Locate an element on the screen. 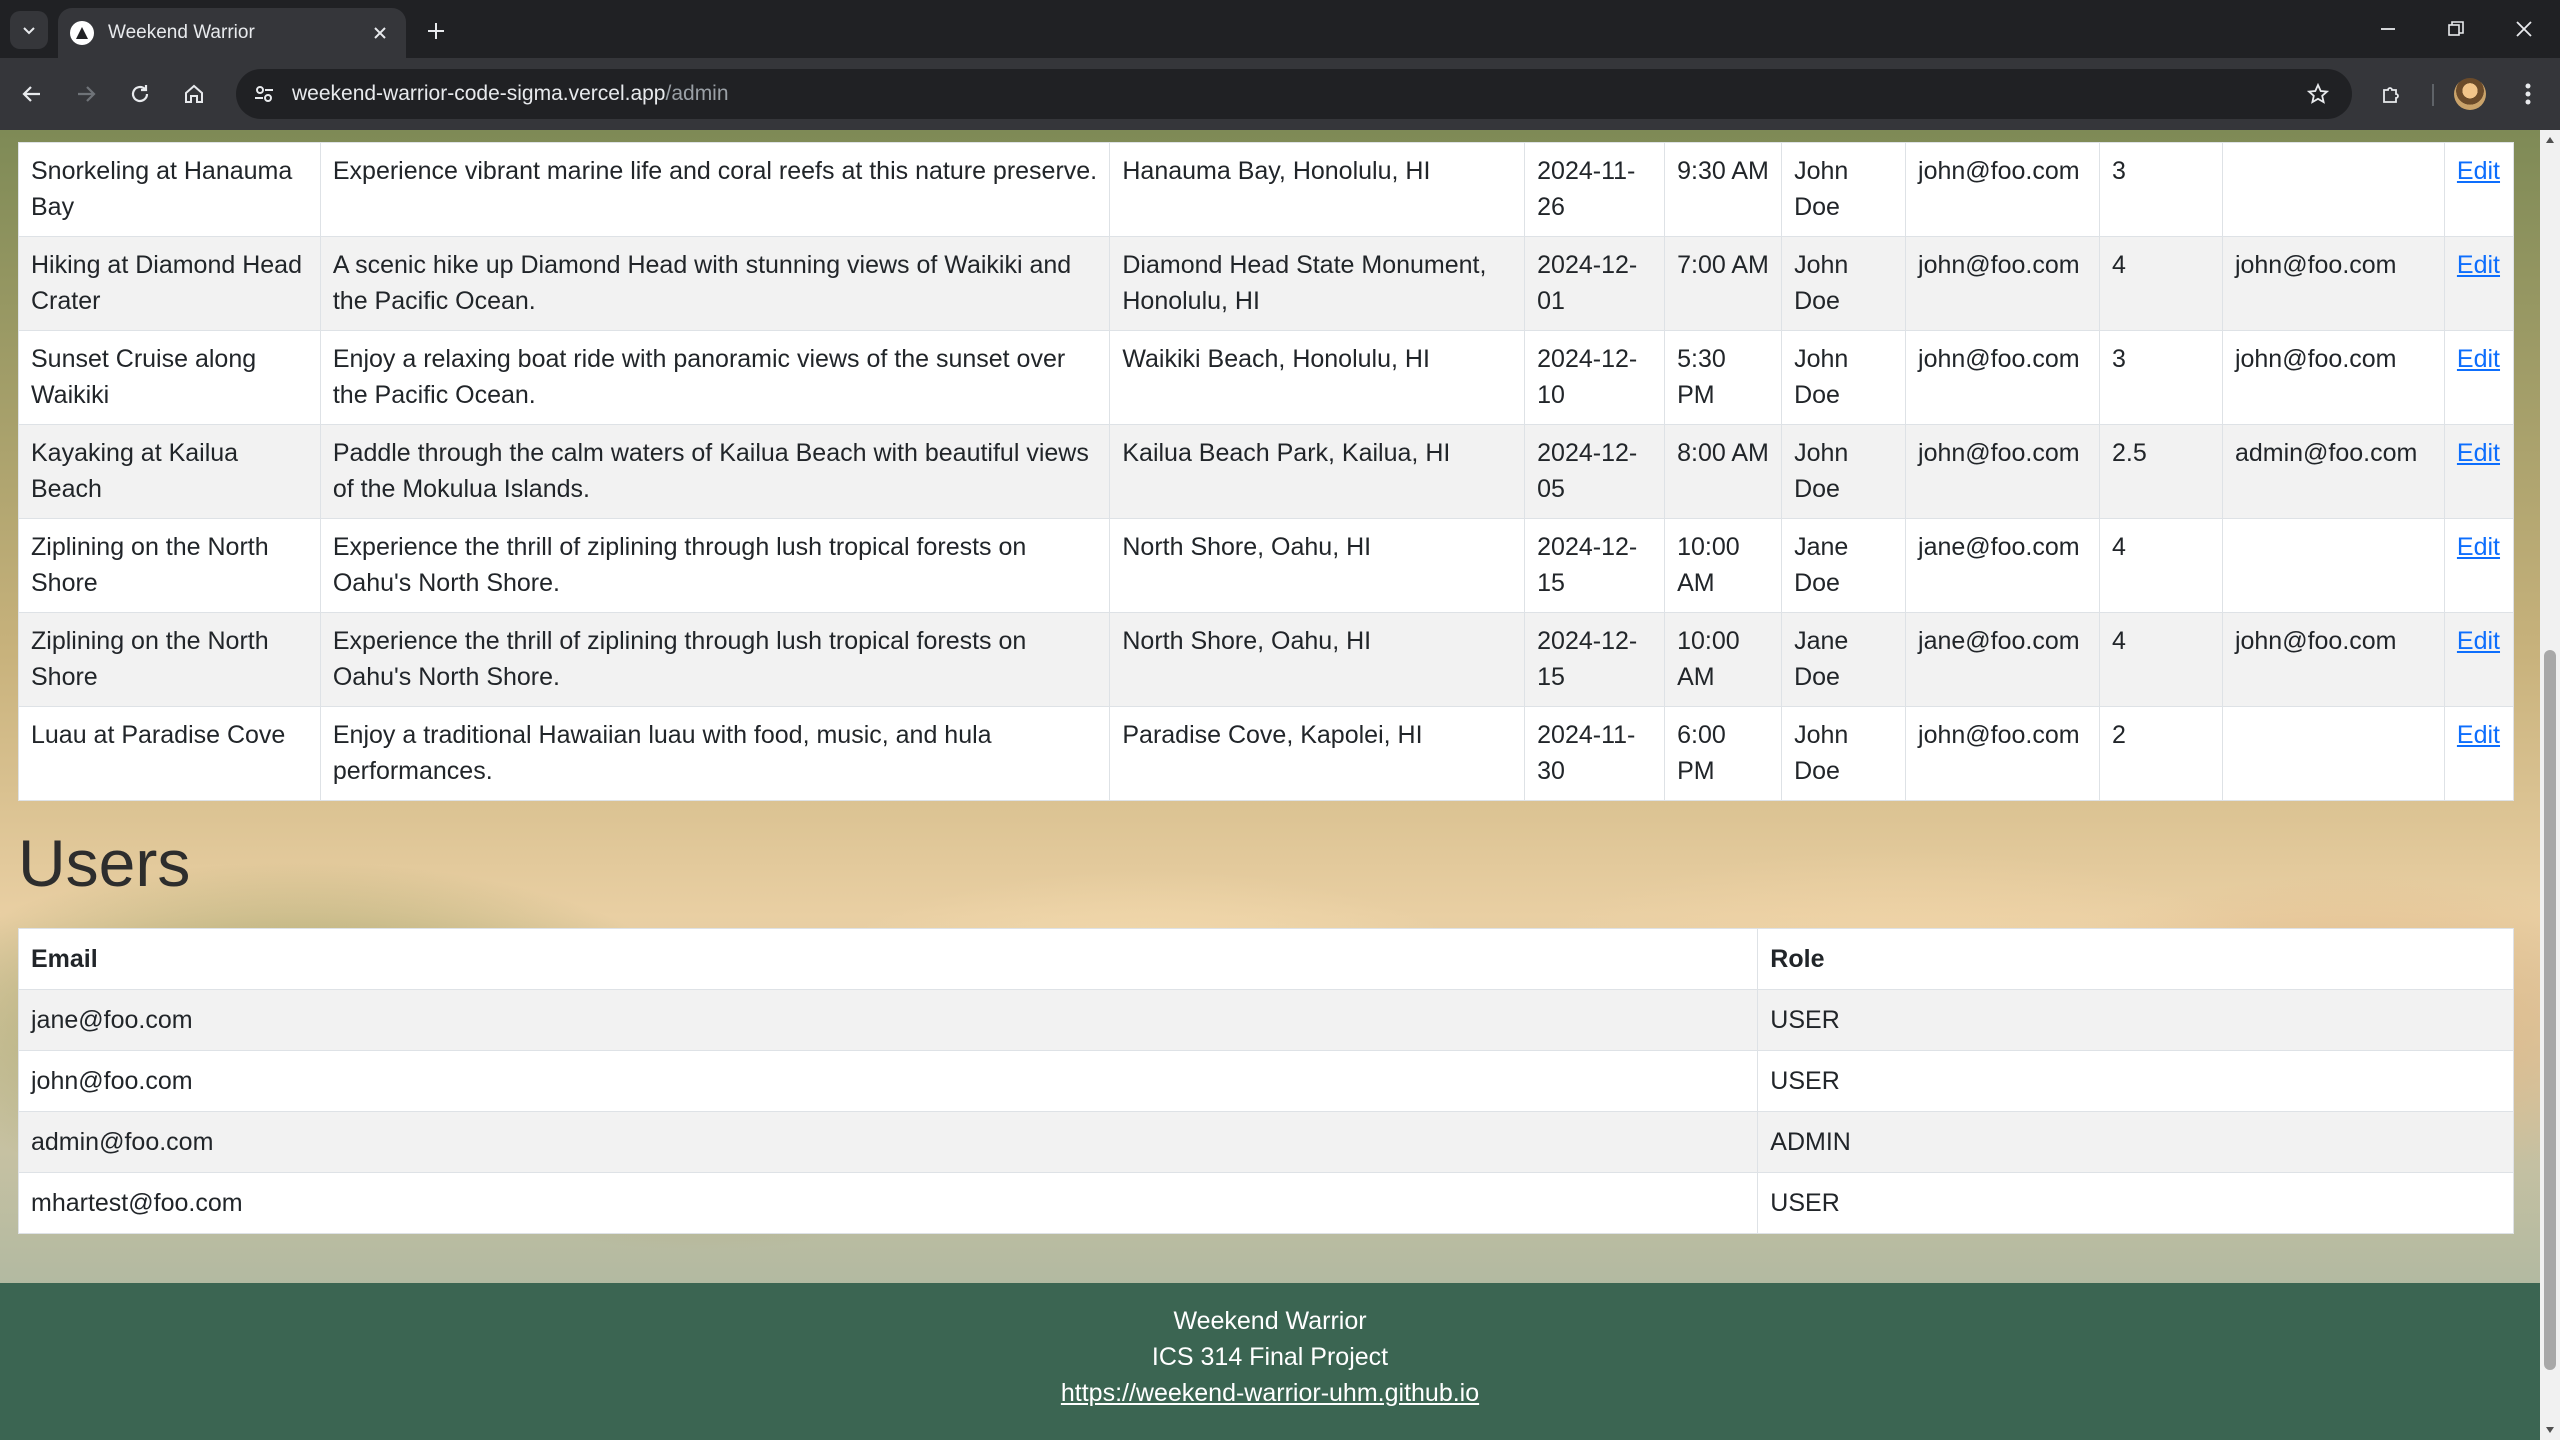 The height and width of the screenshot is (1440, 2560). event-date-cell: 2024-12-01 is located at coordinates (1595, 283).